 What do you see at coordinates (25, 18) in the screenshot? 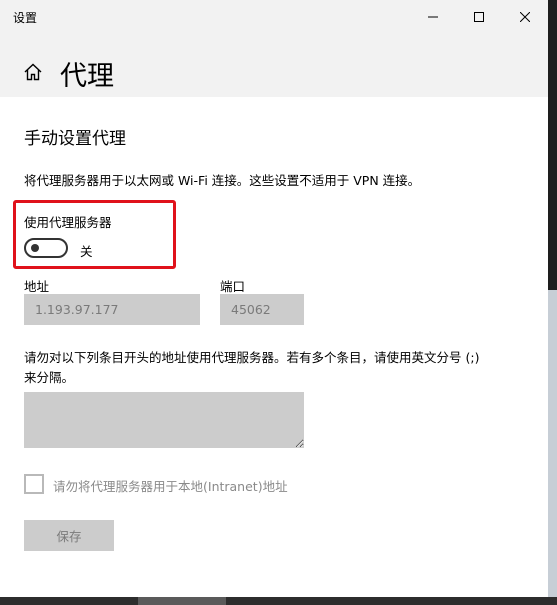
I see `window-title: 设置` at bounding box center [25, 18].